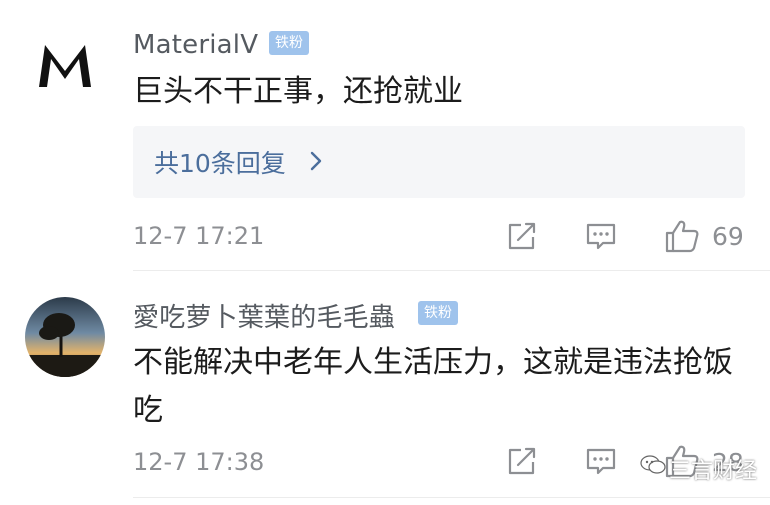  What do you see at coordinates (316, 163) in the screenshot?
I see `chevron-right-icon` at bounding box center [316, 163].